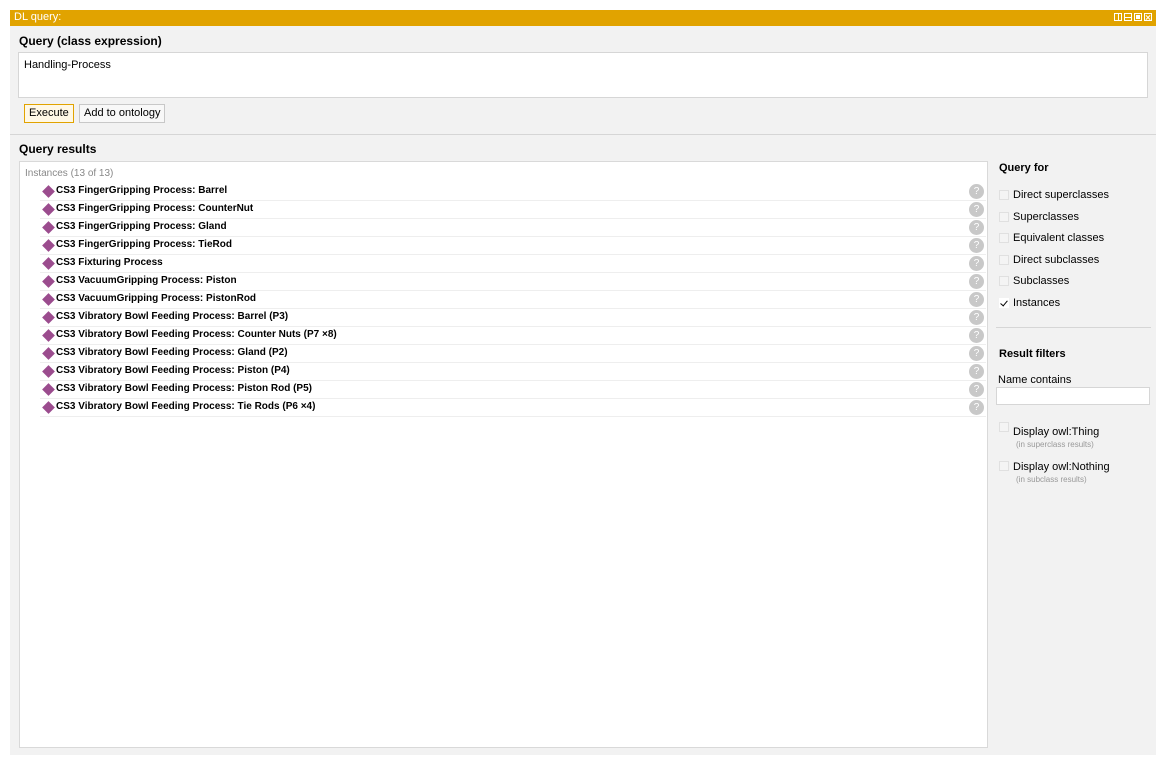 Image resolution: width=1161 pixels, height=764 pixels. I want to click on result-filters-title: Result filters, so click(1032, 354).